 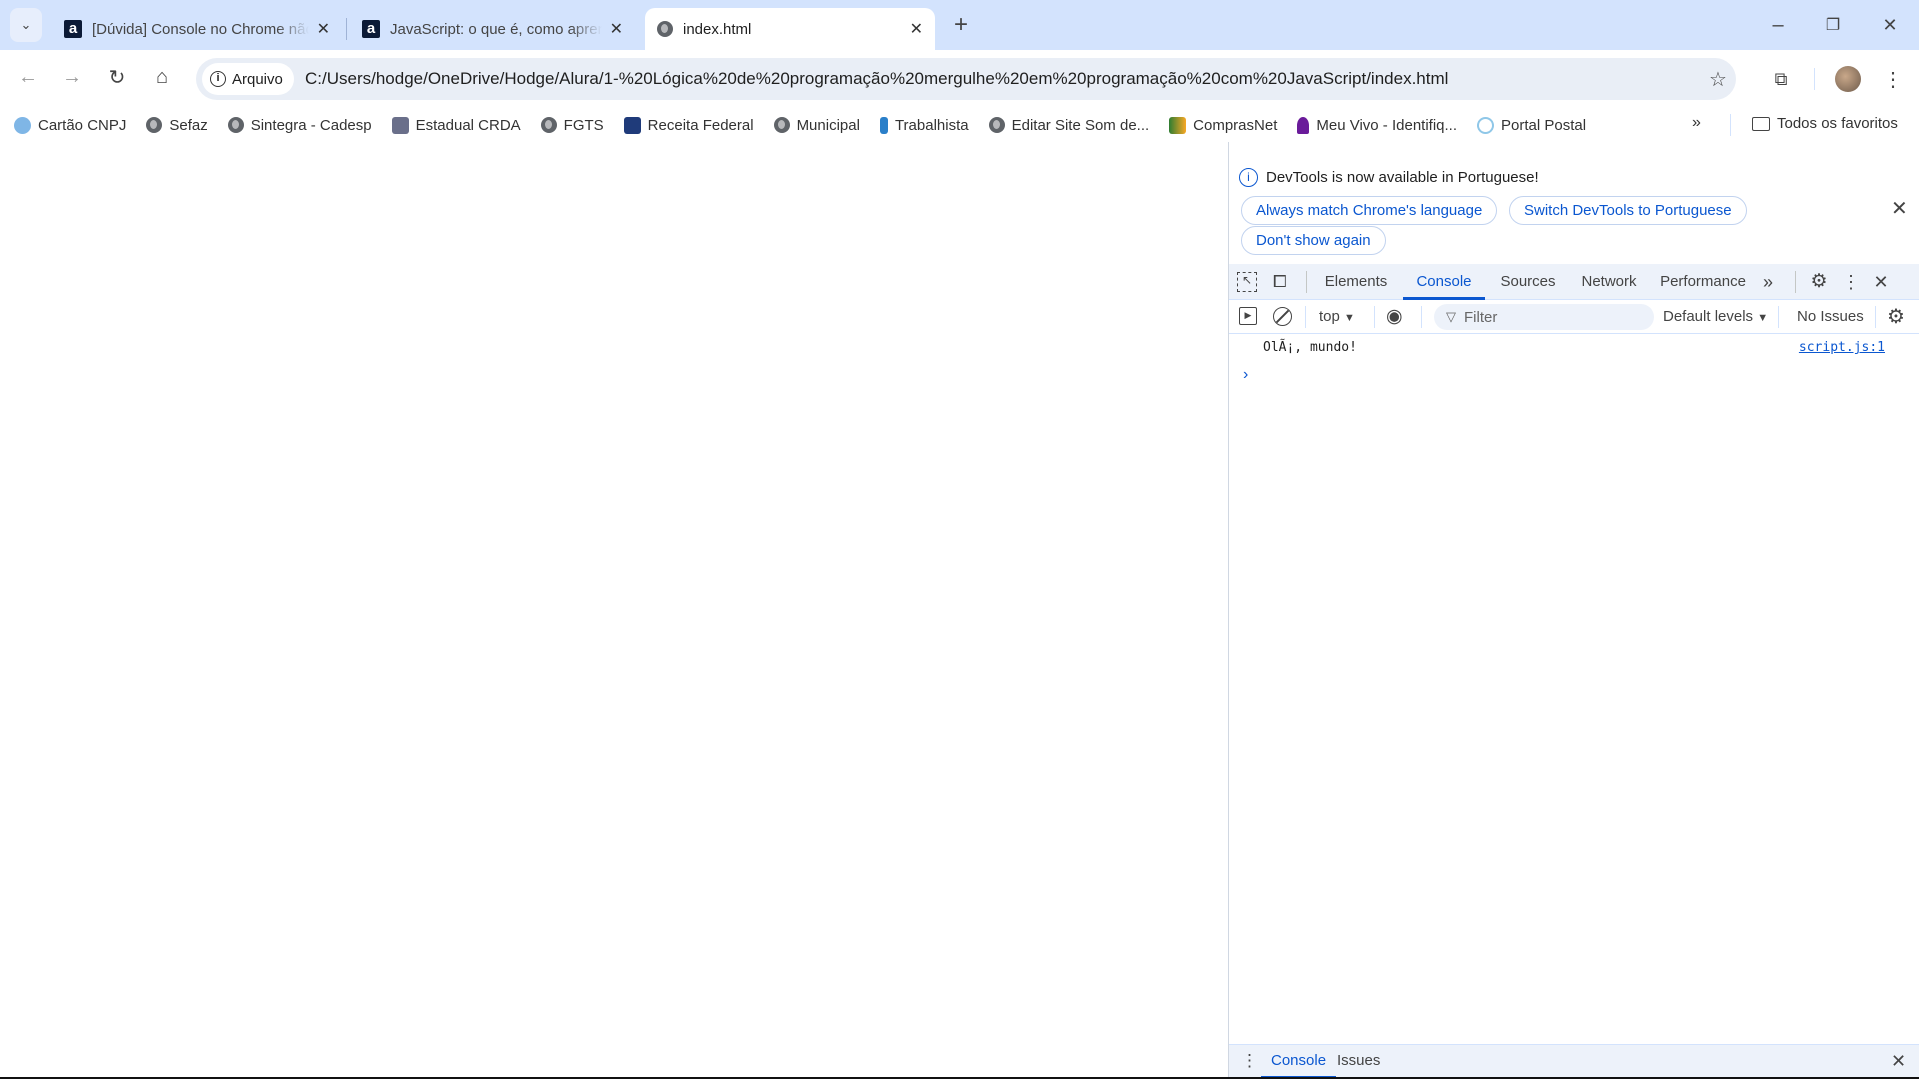 What do you see at coordinates (1369, 210) in the screenshot?
I see `always-match-language-button: Always match Chrome's language` at bounding box center [1369, 210].